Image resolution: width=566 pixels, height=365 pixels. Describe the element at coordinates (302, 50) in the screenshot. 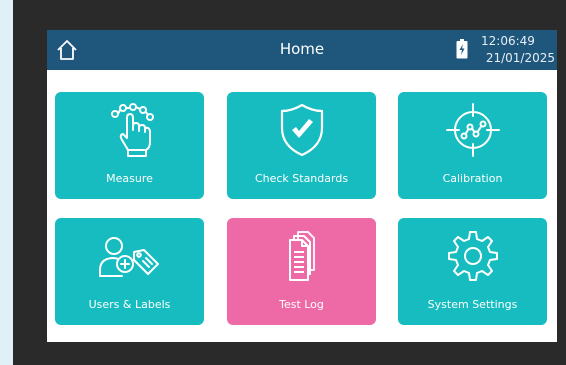

I see `top-bar: Home 12:06:49 21/01/2025` at that location.